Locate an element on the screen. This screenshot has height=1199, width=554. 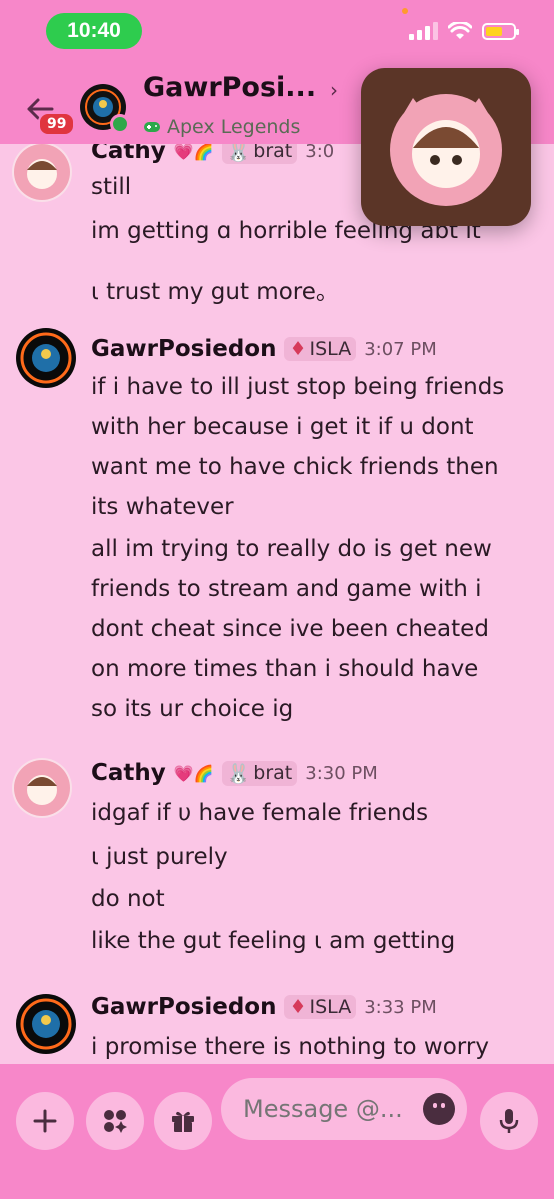
gift-icon is located at coordinates (183, 1121).